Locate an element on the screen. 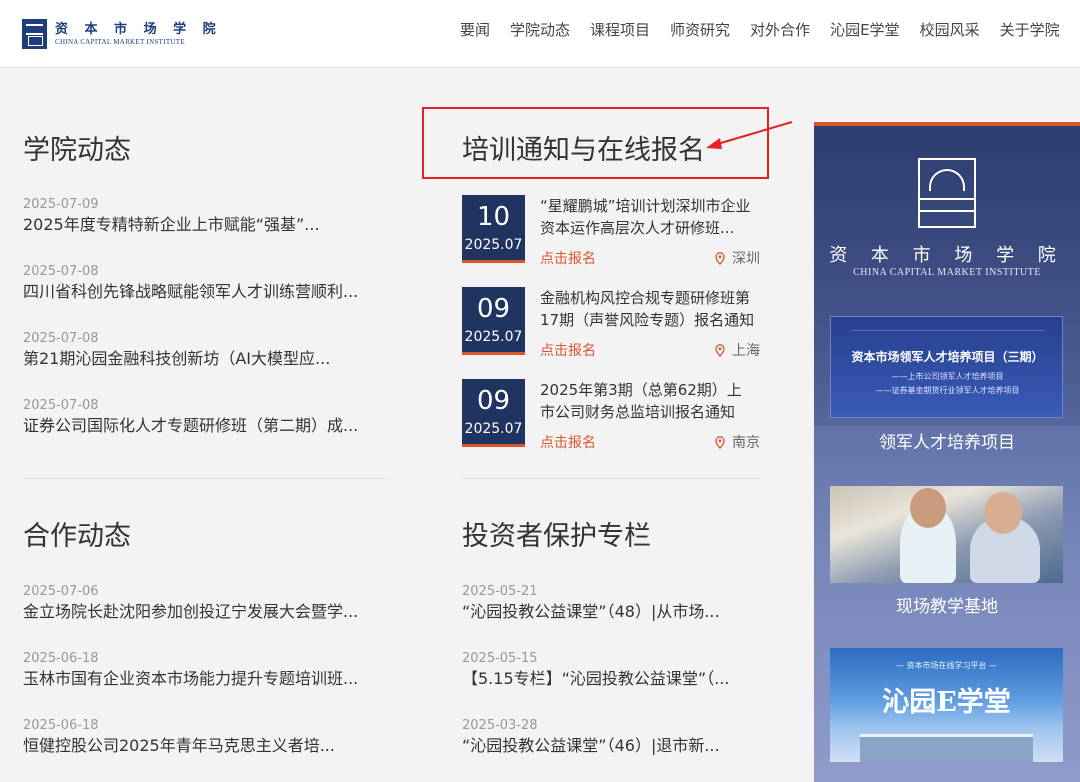 The image size is (1080, 782). nav-item-e-learning: 沁园E学堂 is located at coordinates (864, 30).